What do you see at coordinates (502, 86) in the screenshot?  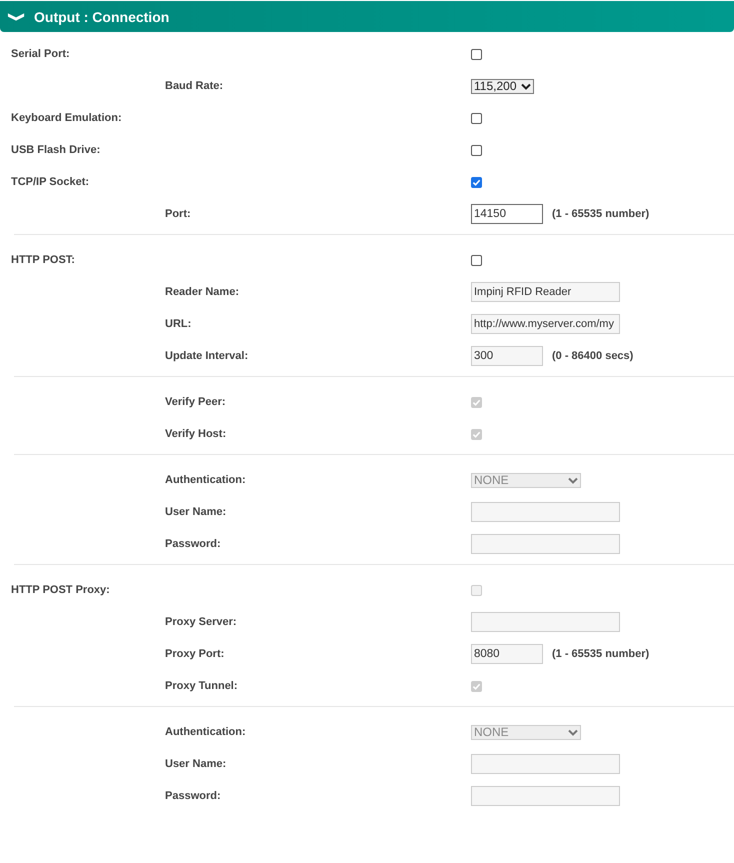 I see `dropdown: 115,200` at bounding box center [502, 86].